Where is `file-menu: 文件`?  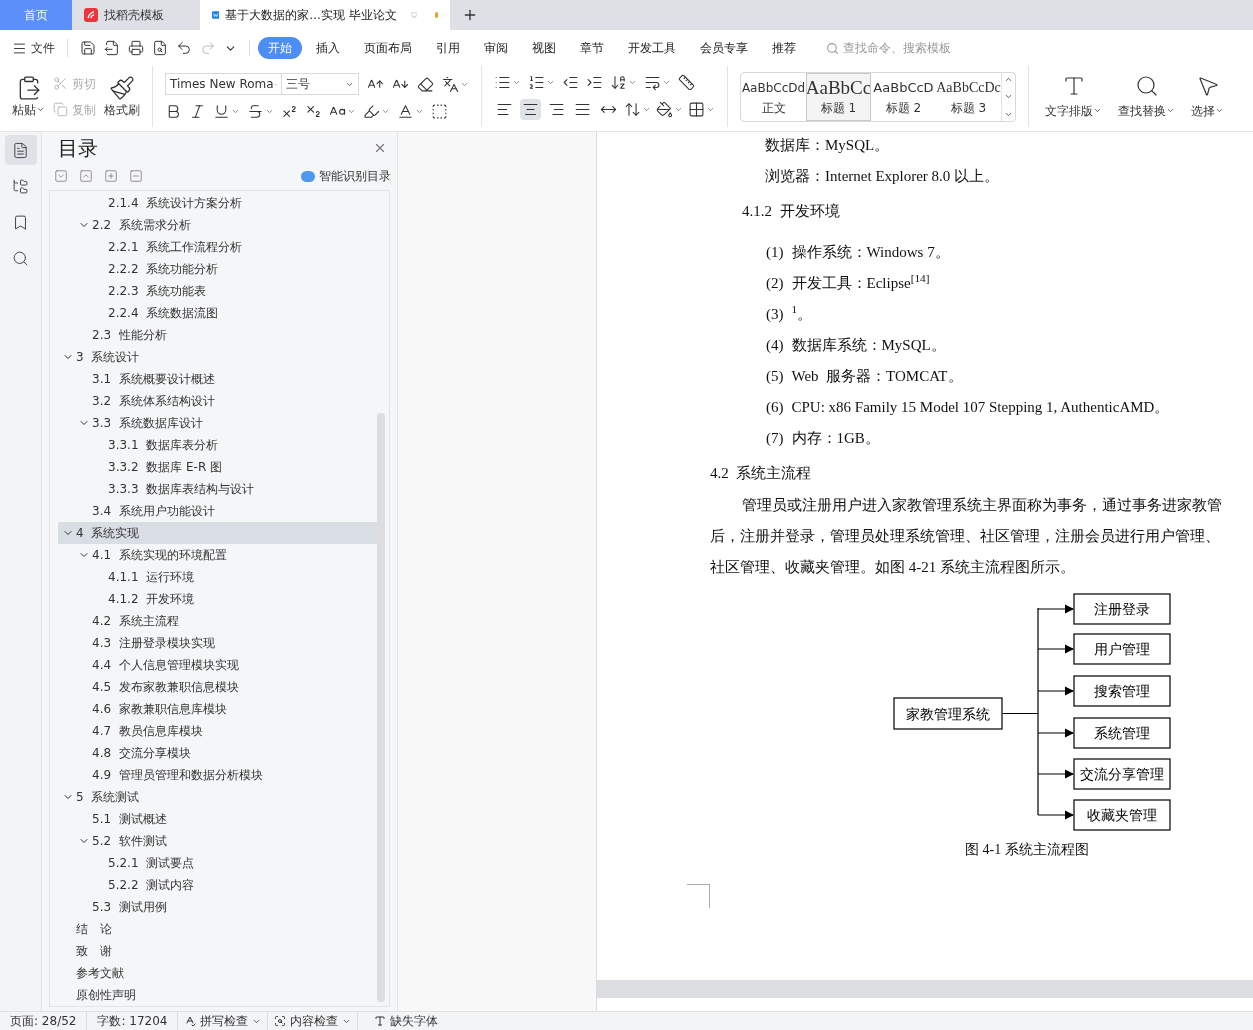
file-menu: 文件 is located at coordinates (40, 48).